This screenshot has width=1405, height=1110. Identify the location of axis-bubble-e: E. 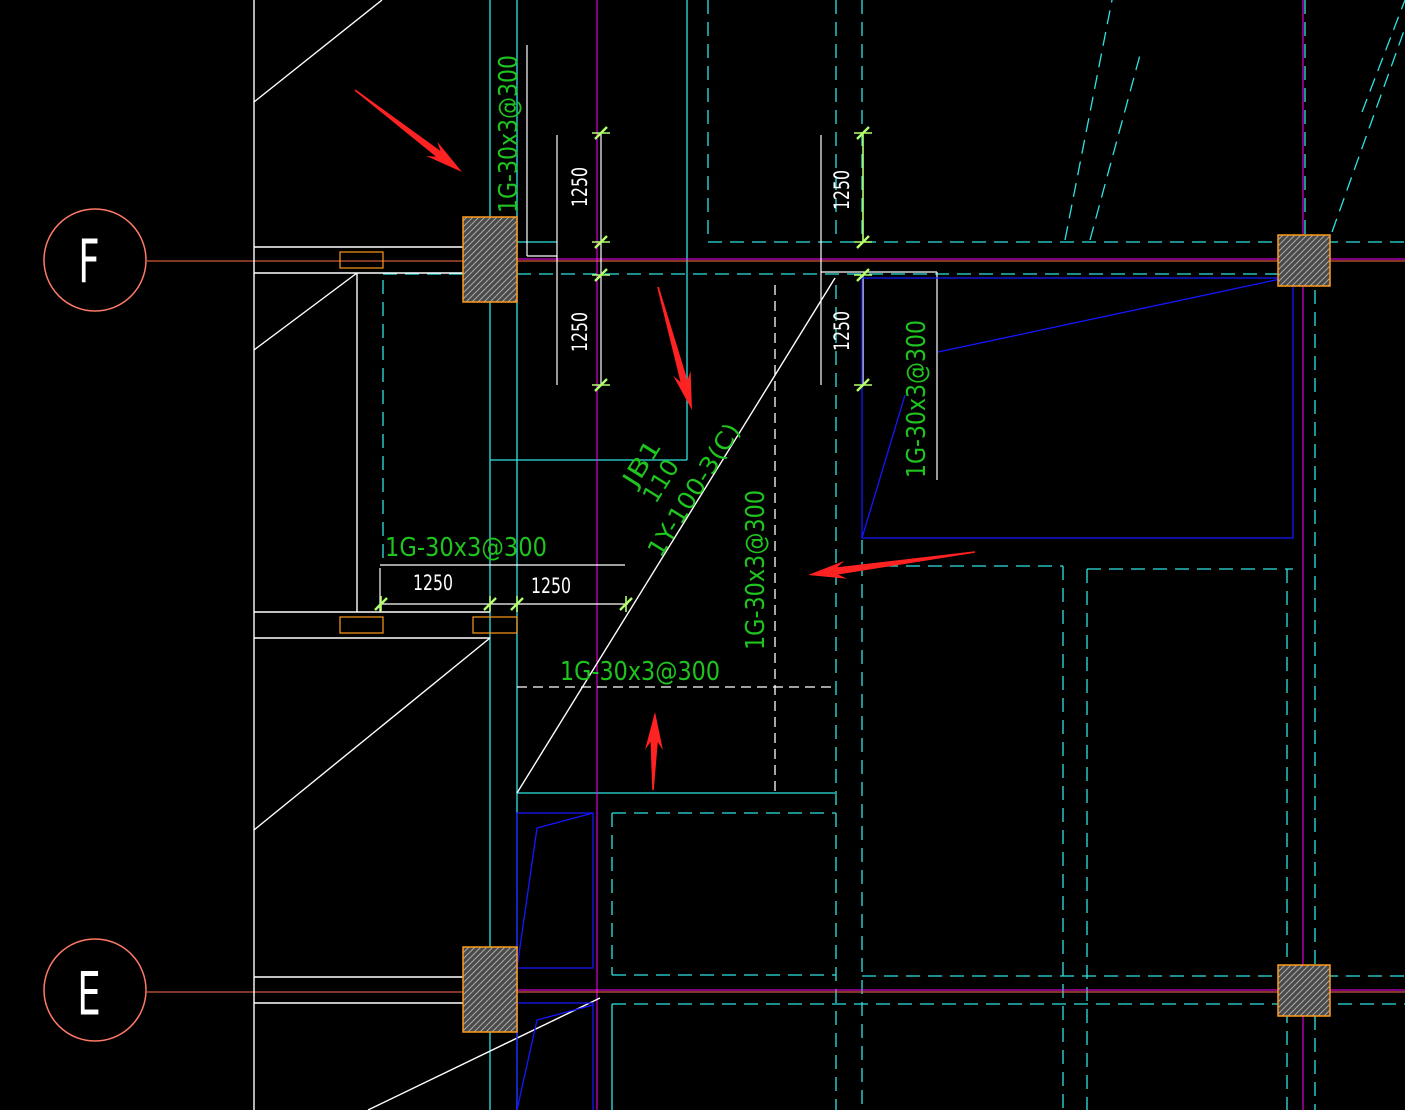
(95, 990).